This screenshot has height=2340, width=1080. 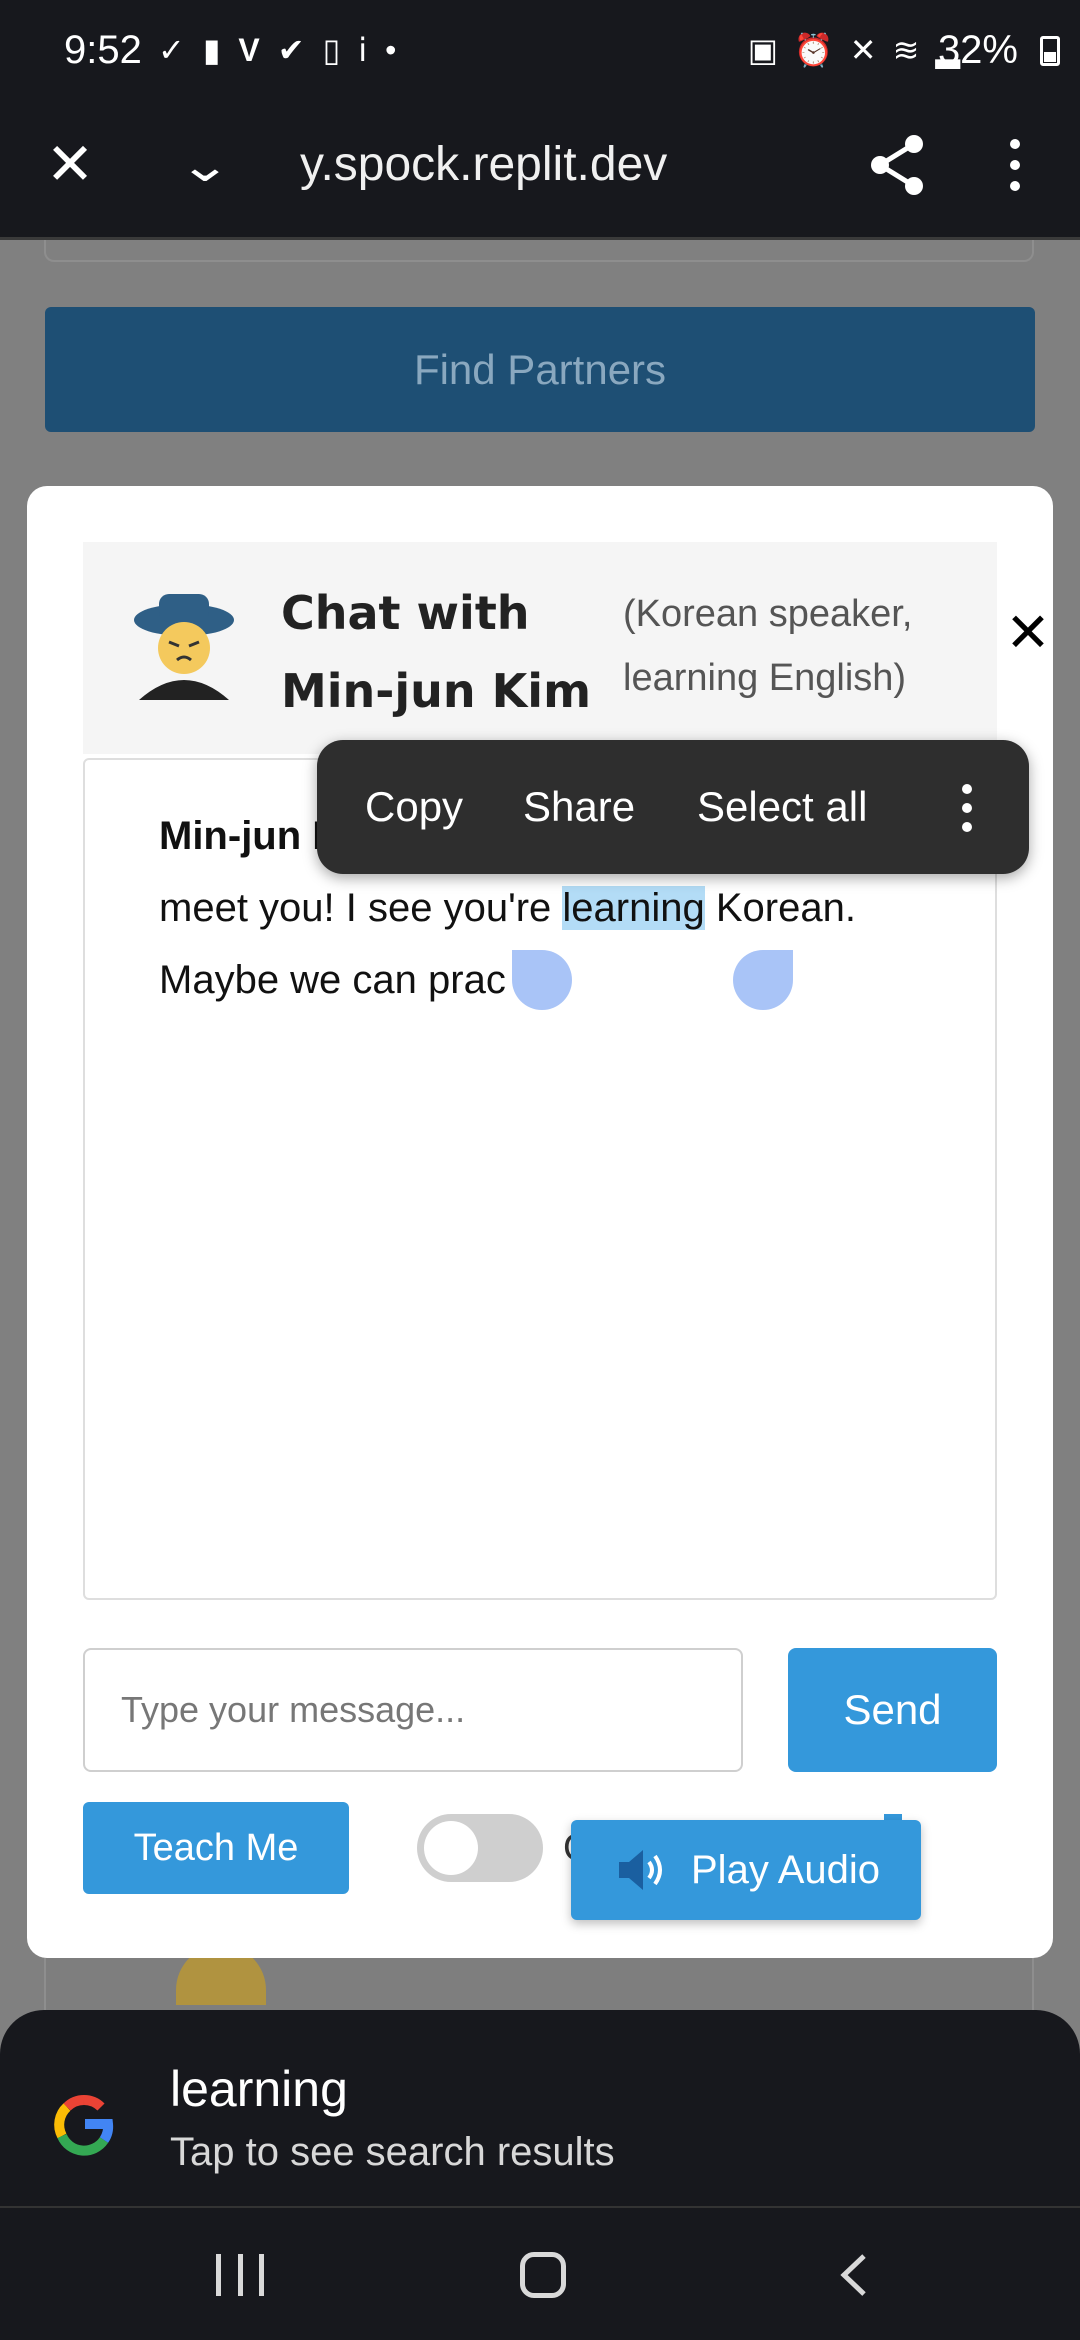 I want to click on search-hint: Tap to see search results, so click(x=392, y=2152).